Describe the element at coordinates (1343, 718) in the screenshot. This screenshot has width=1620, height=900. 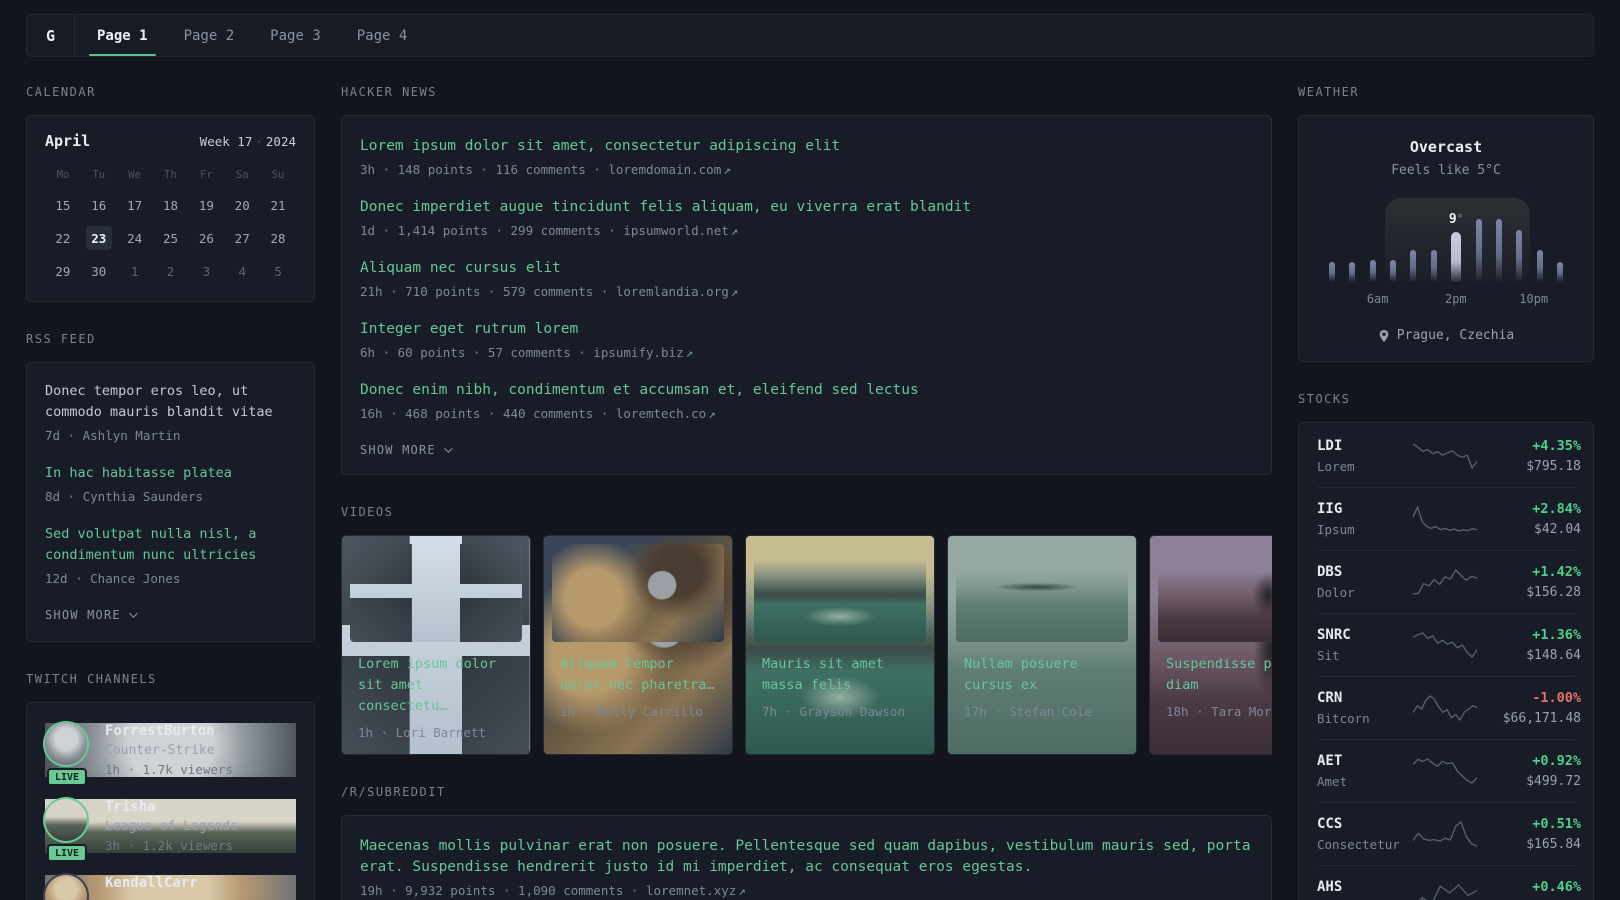
I see `stock-name: Bitcorn` at that location.